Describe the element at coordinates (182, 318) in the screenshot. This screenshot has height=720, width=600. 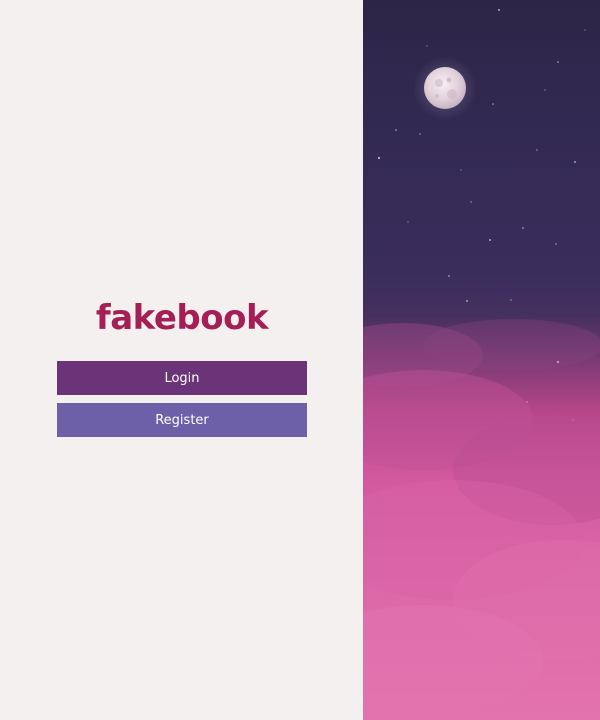
I see `fakebook-logo: fakebook` at that location.